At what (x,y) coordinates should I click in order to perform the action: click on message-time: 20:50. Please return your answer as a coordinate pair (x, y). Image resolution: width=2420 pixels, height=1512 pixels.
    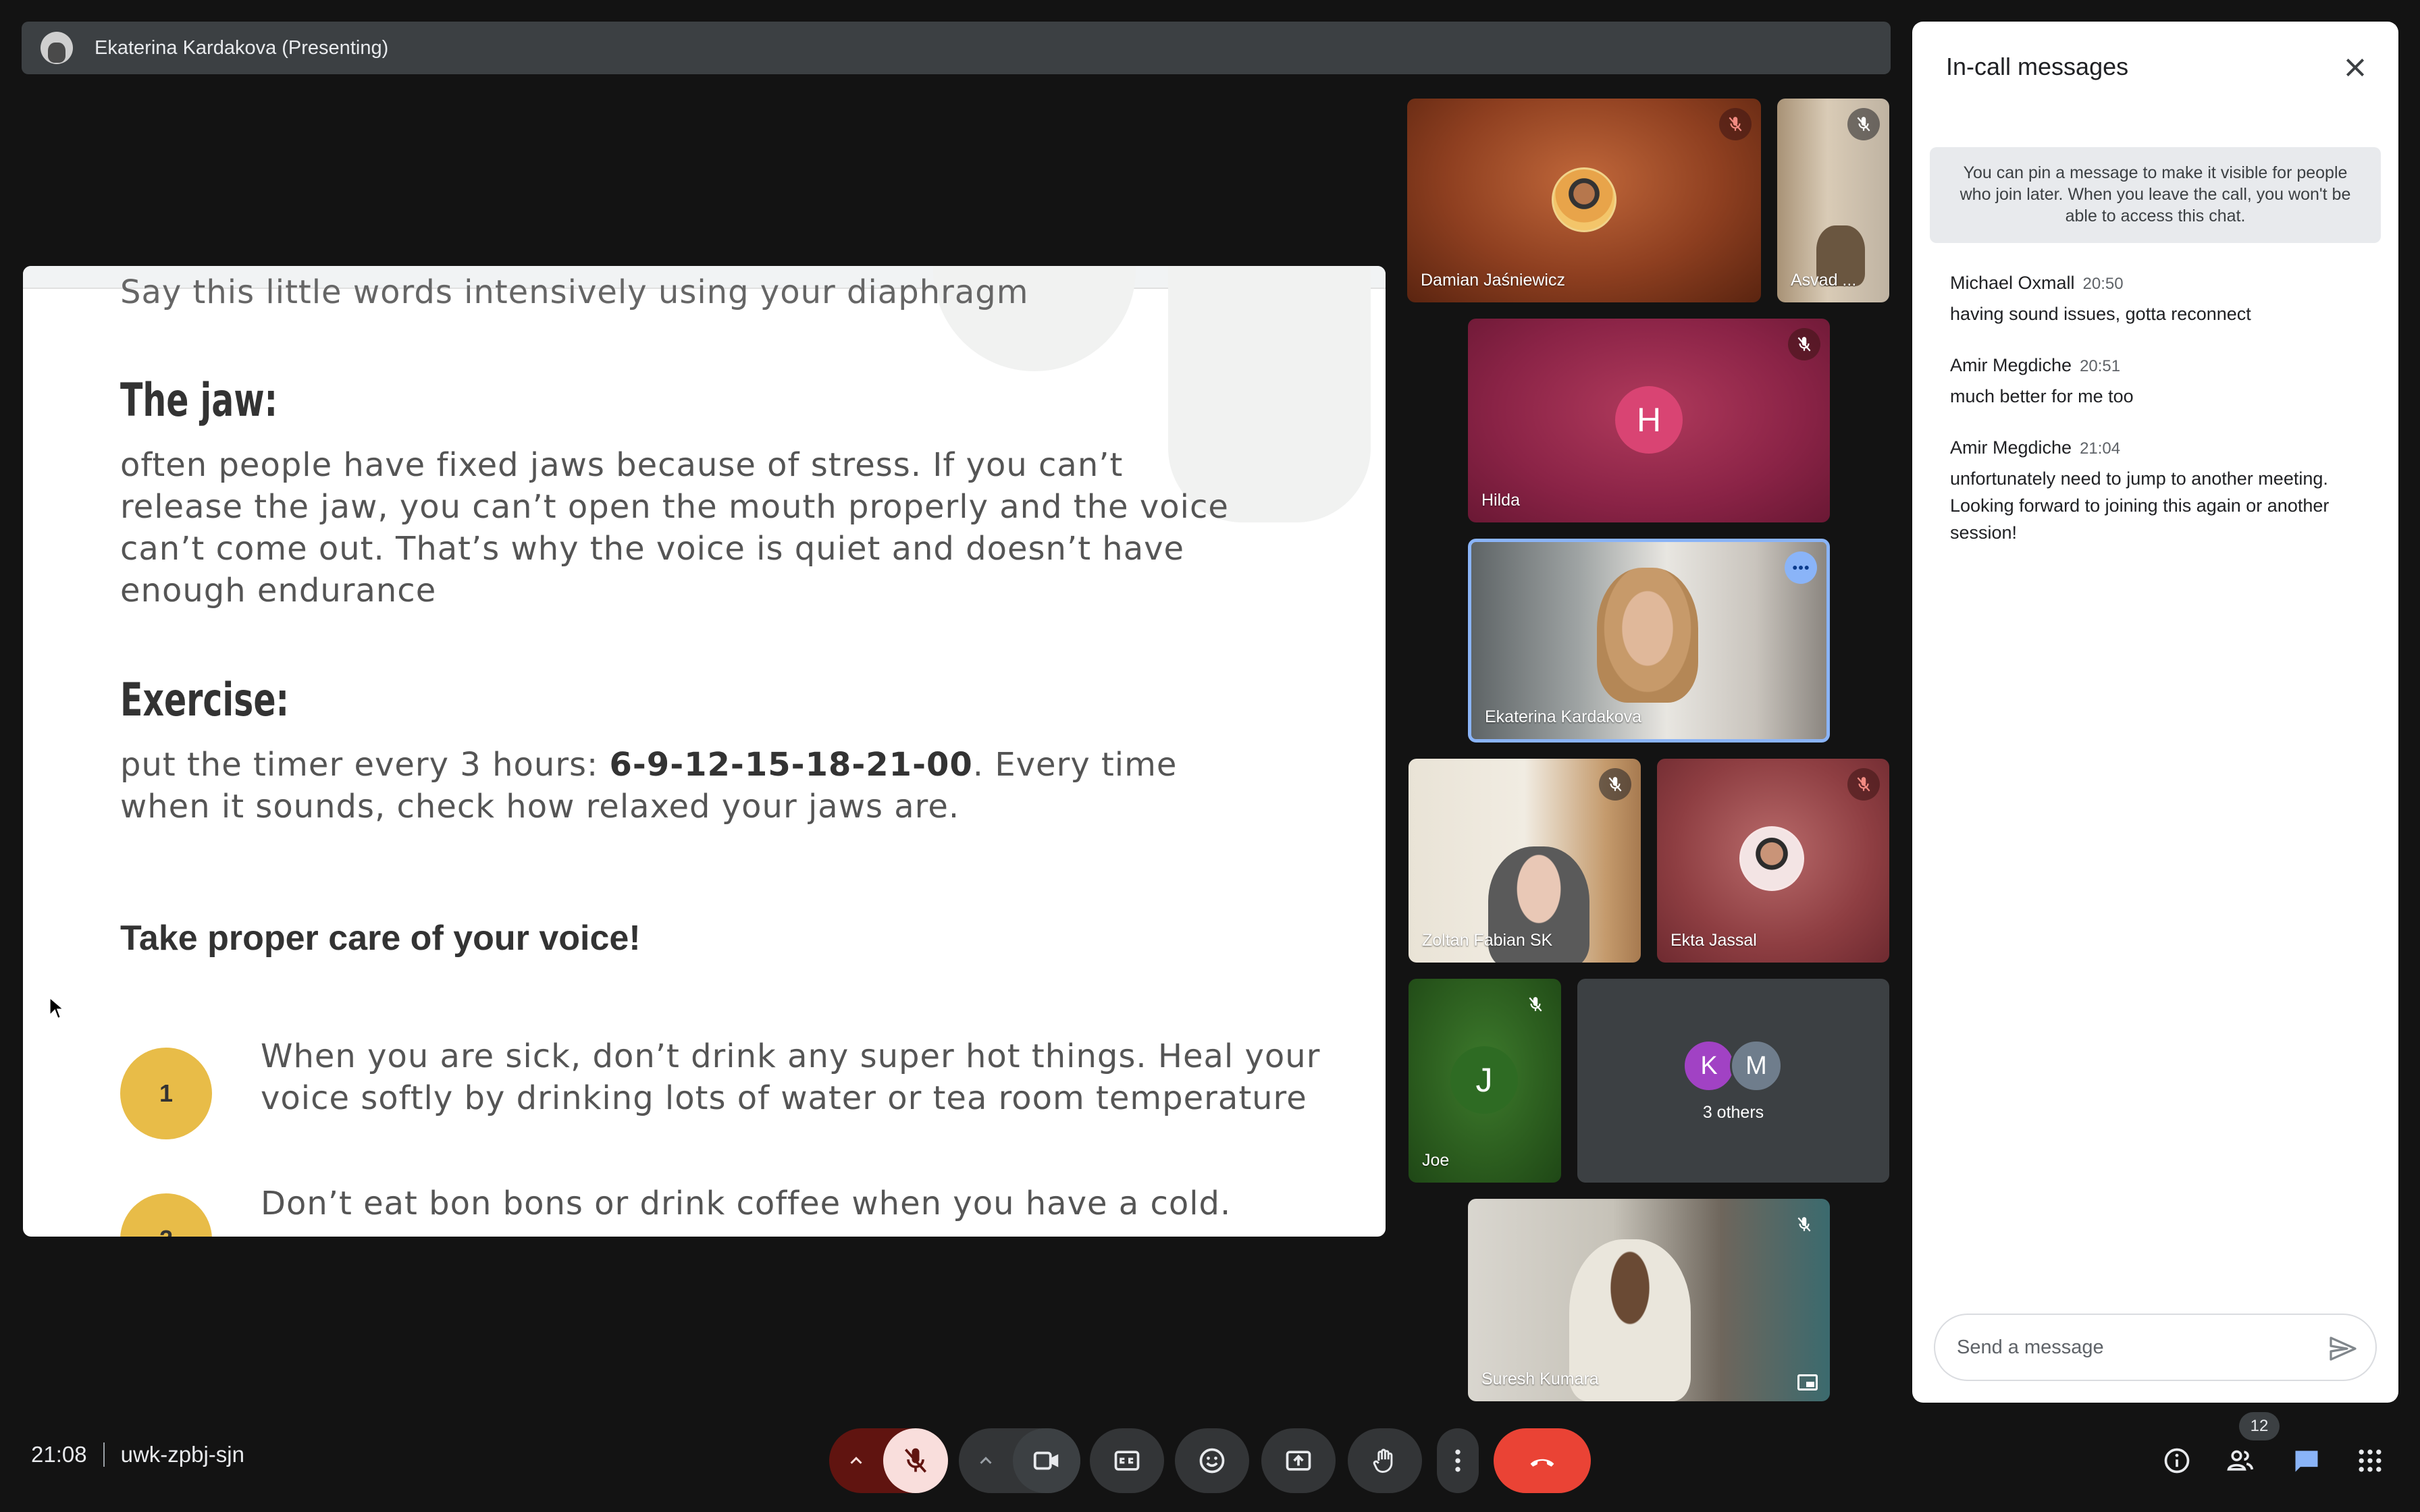
    Looking at the image, I should click on (2103, 284).